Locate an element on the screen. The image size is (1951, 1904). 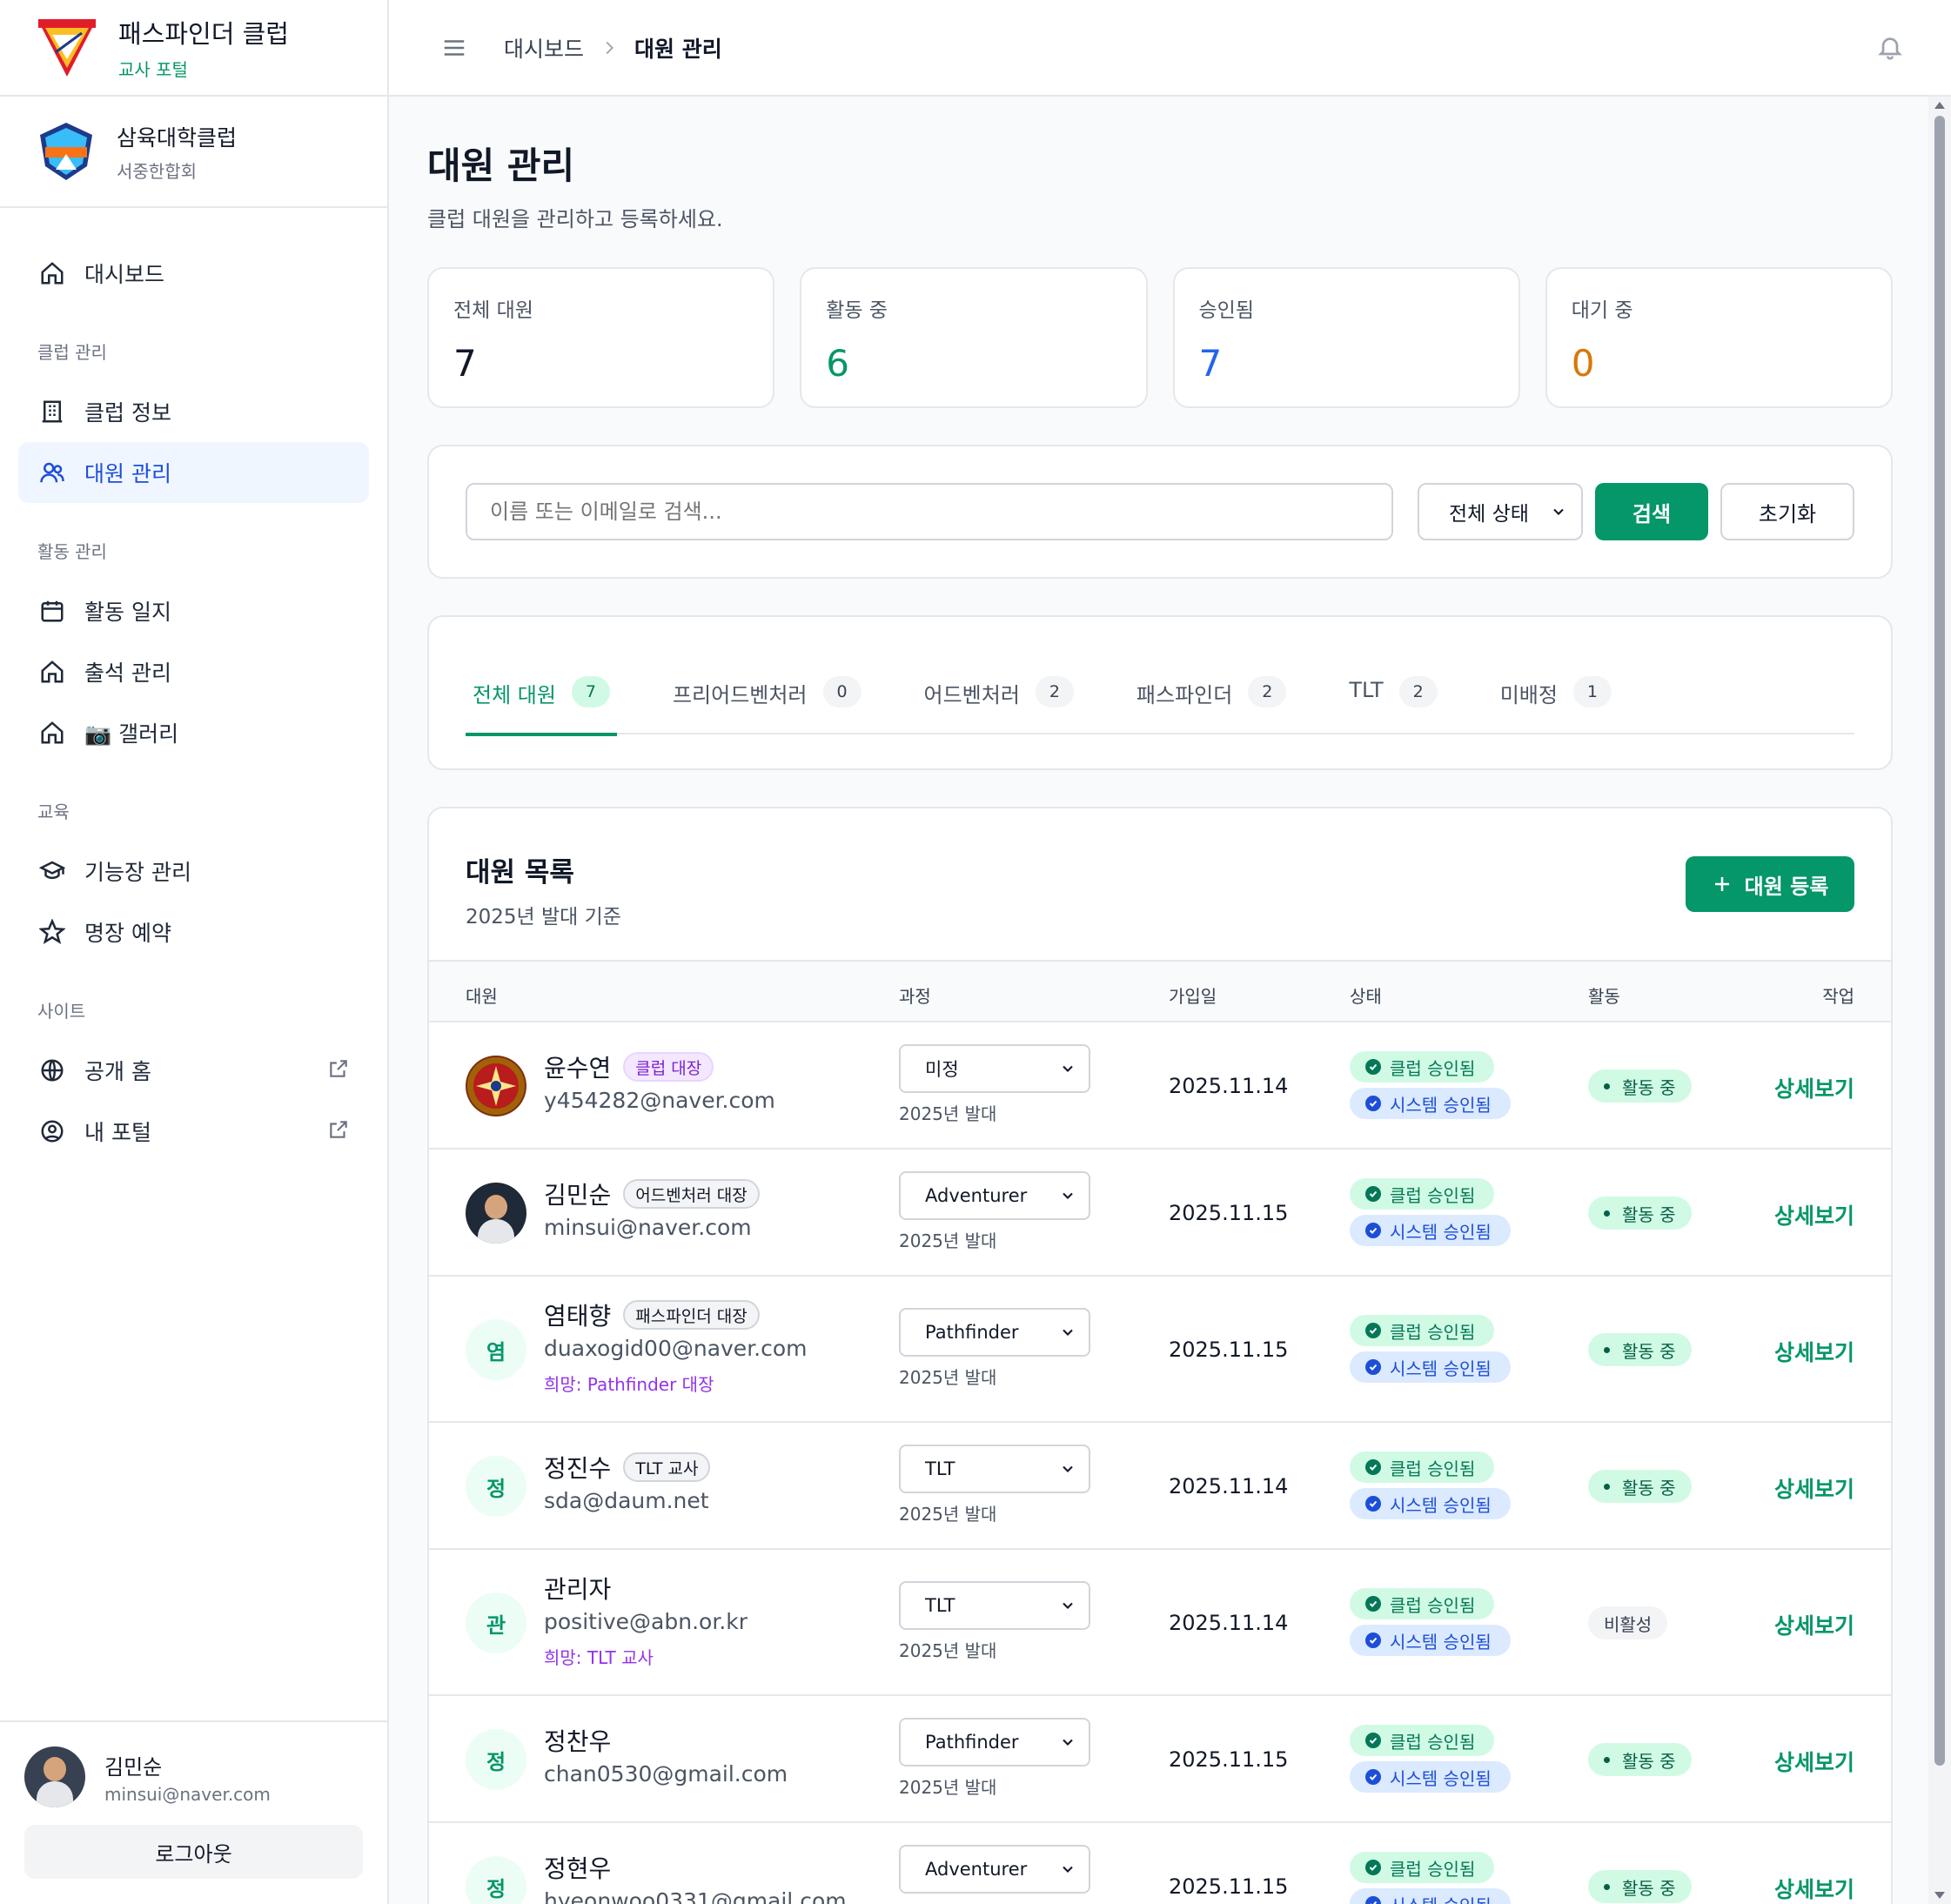
stat-card-total: 전체 대원 7 is located at coordinates (601, 337).